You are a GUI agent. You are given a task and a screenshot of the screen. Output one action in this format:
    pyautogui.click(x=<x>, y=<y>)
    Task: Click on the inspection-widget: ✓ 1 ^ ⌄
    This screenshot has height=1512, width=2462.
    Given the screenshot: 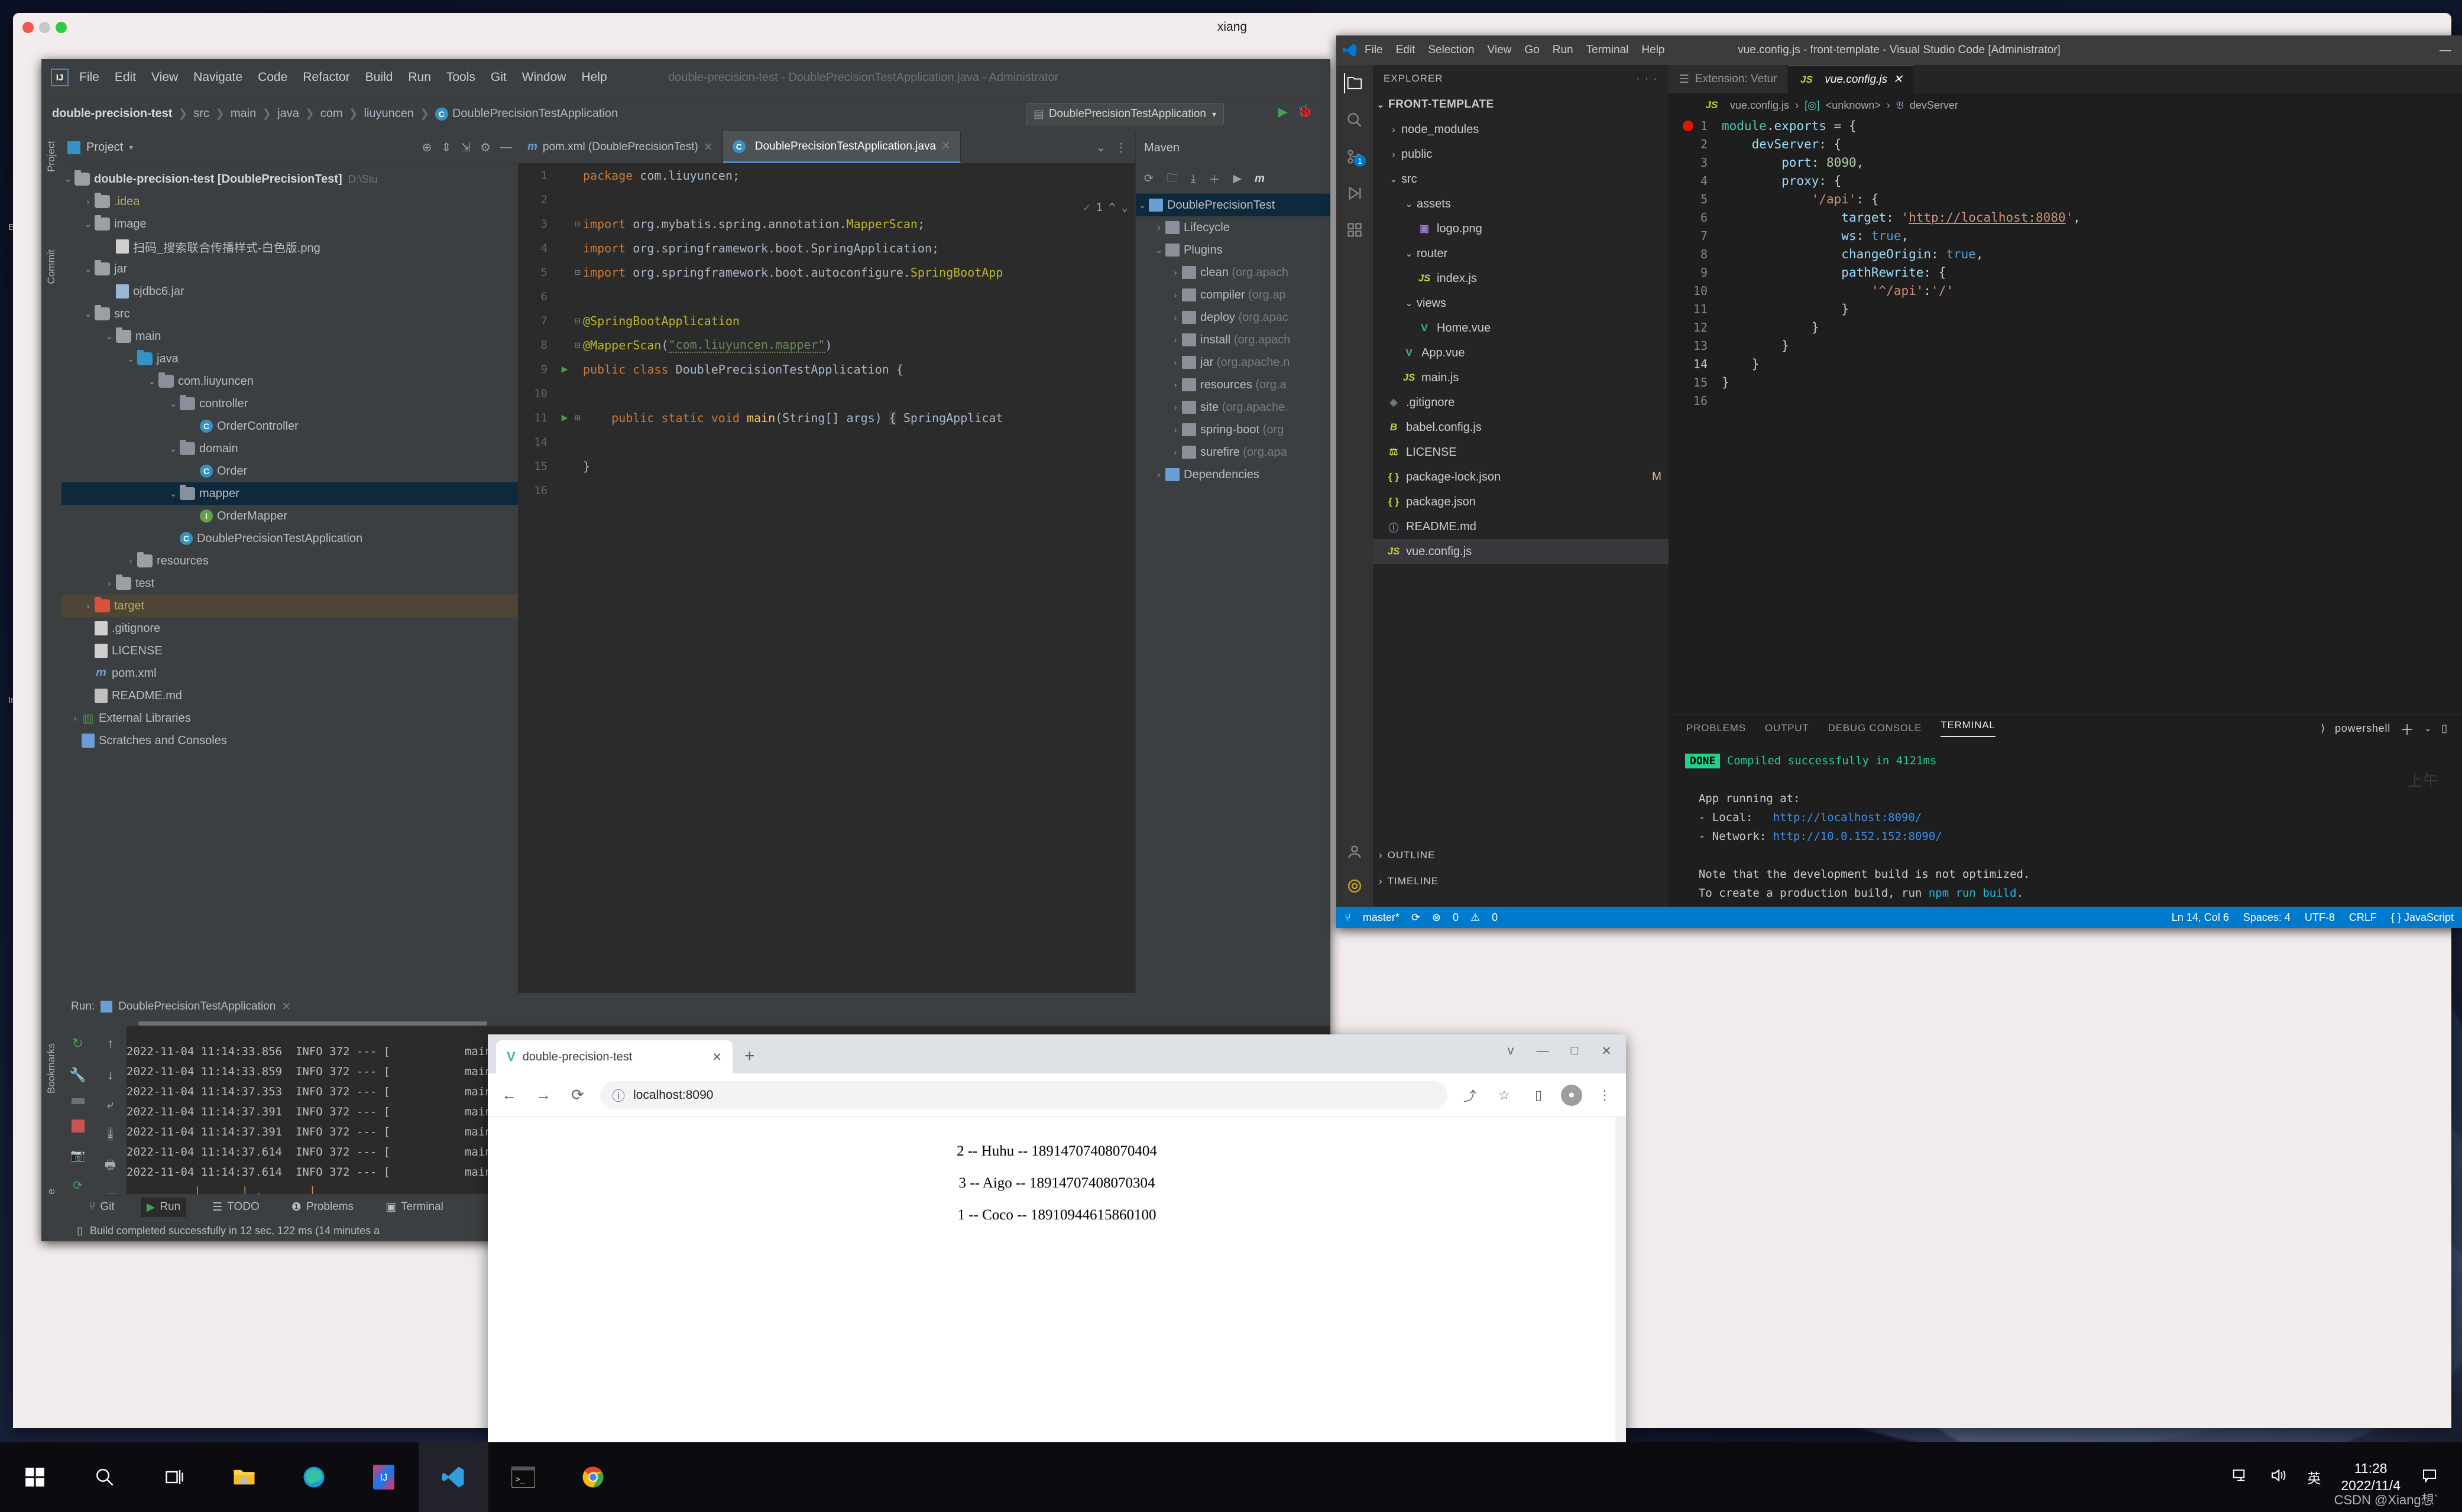 What is the action you would take?
    pyautogui.click(x=1105, y=208)
    